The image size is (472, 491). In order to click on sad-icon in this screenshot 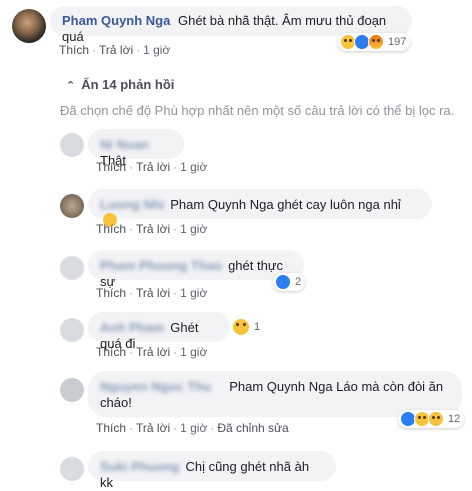, I will do `click(436, 419)`.